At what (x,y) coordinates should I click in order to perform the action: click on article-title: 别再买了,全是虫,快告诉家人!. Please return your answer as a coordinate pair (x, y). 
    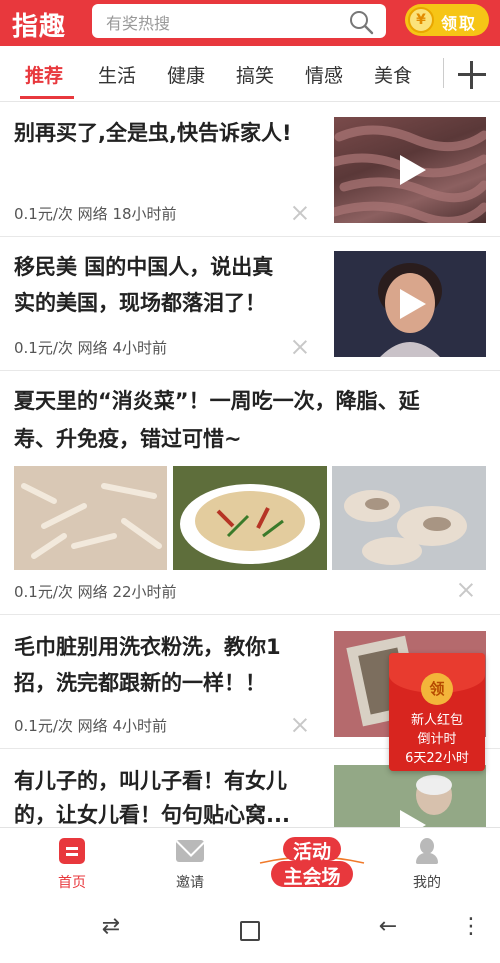
    Looking at the image, I should click on (153, 133).